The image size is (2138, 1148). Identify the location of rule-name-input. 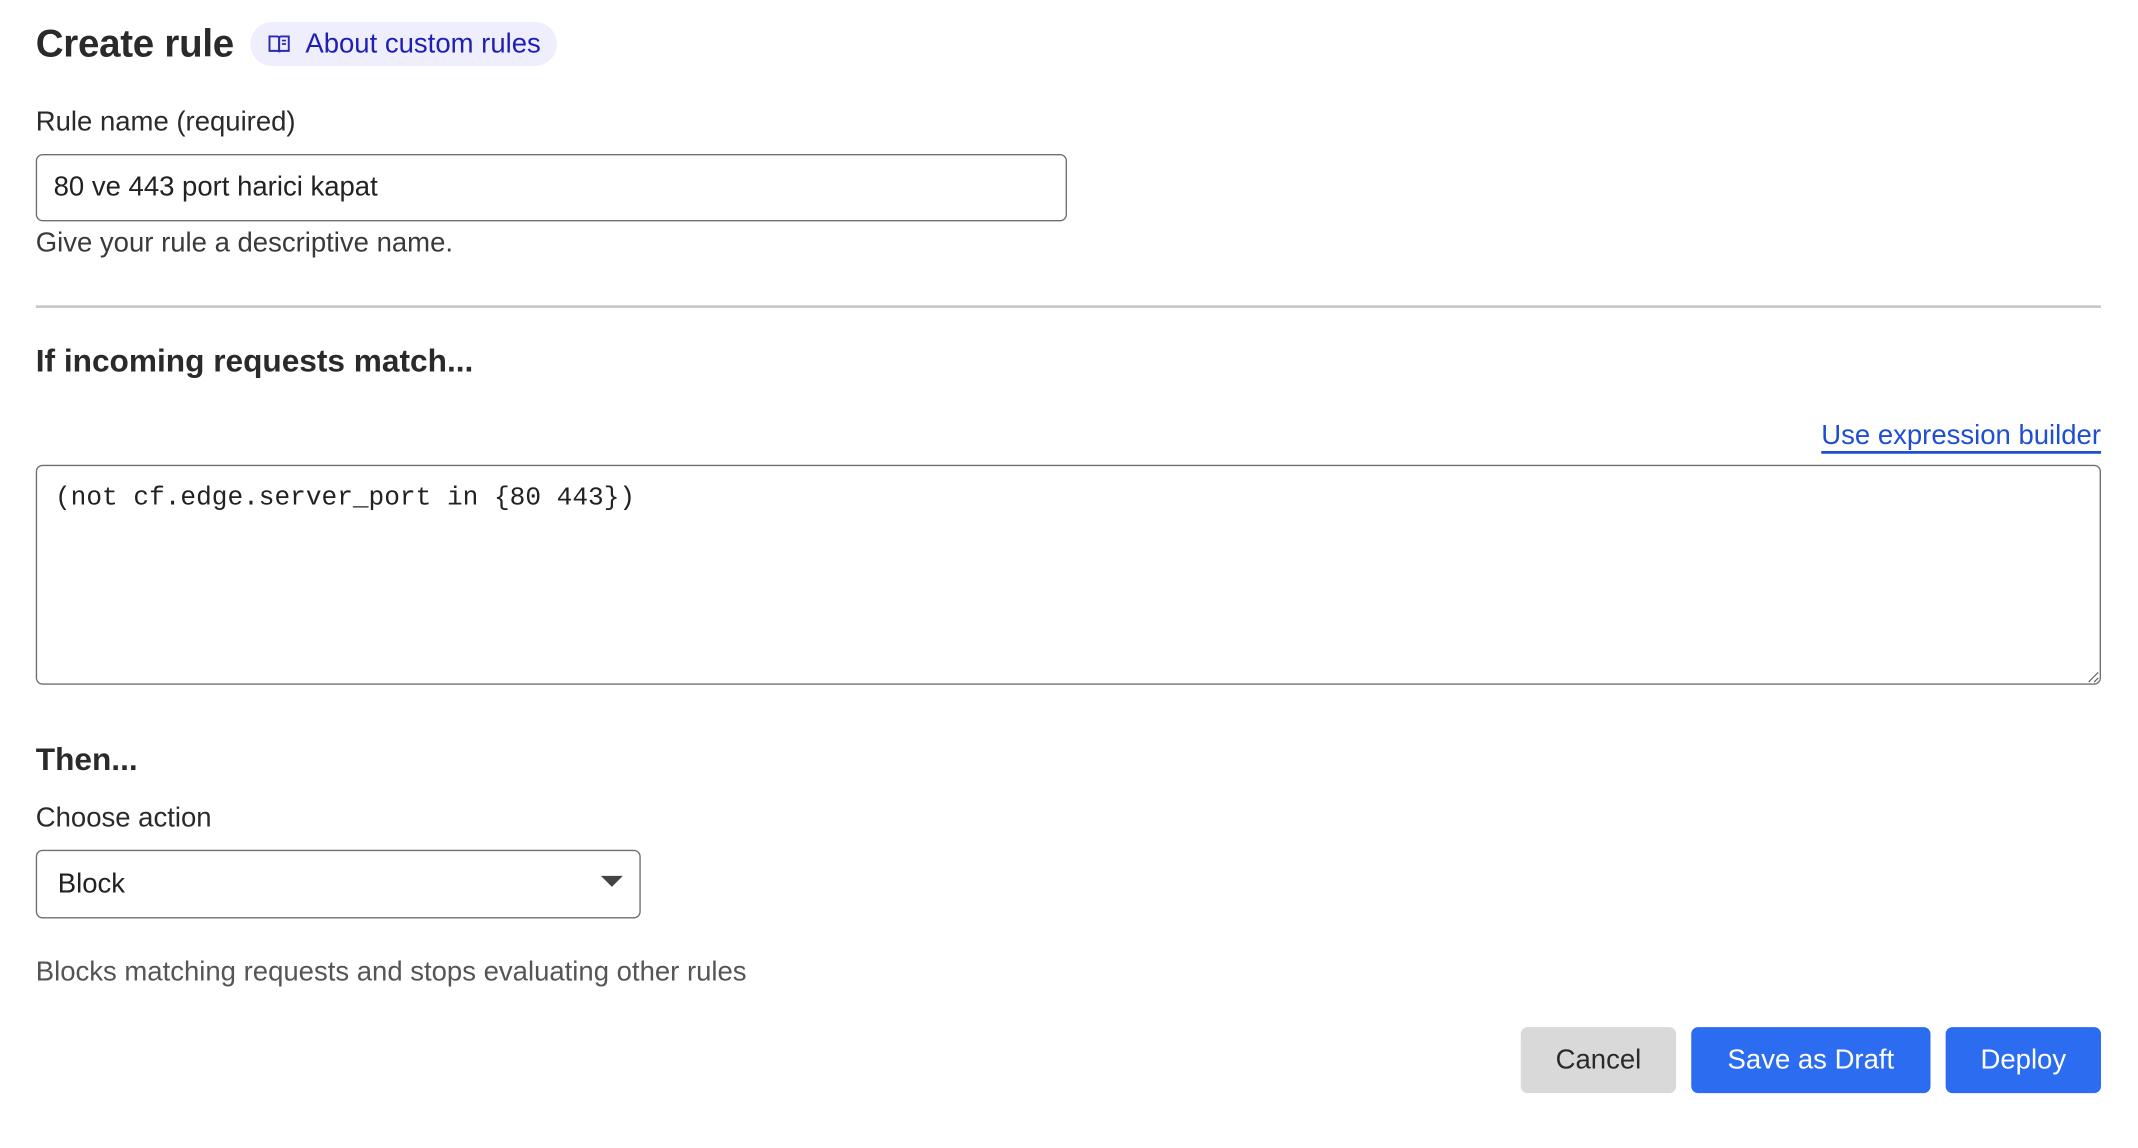
(551, 188).